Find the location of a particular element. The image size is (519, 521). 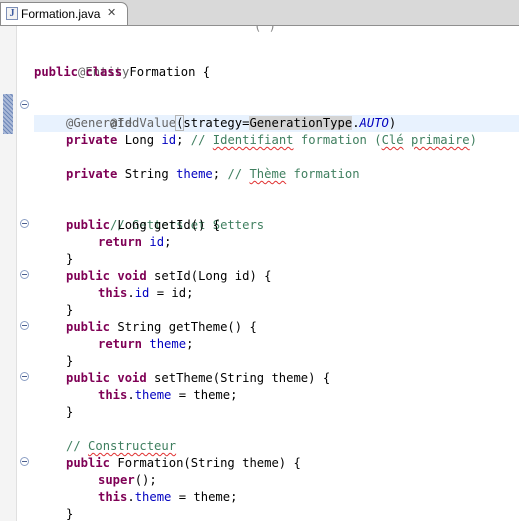

class-name: Formation { is located at coordinates (166, 72).